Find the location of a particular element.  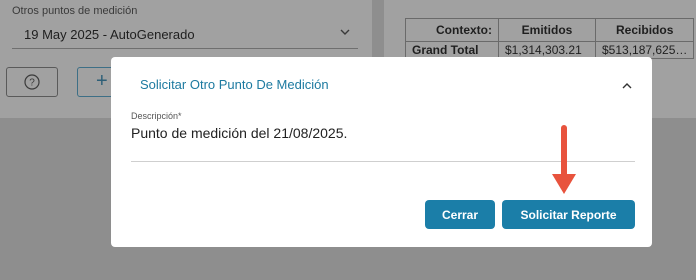

table-cell: Grand Total is located at coordinates (452, 50).